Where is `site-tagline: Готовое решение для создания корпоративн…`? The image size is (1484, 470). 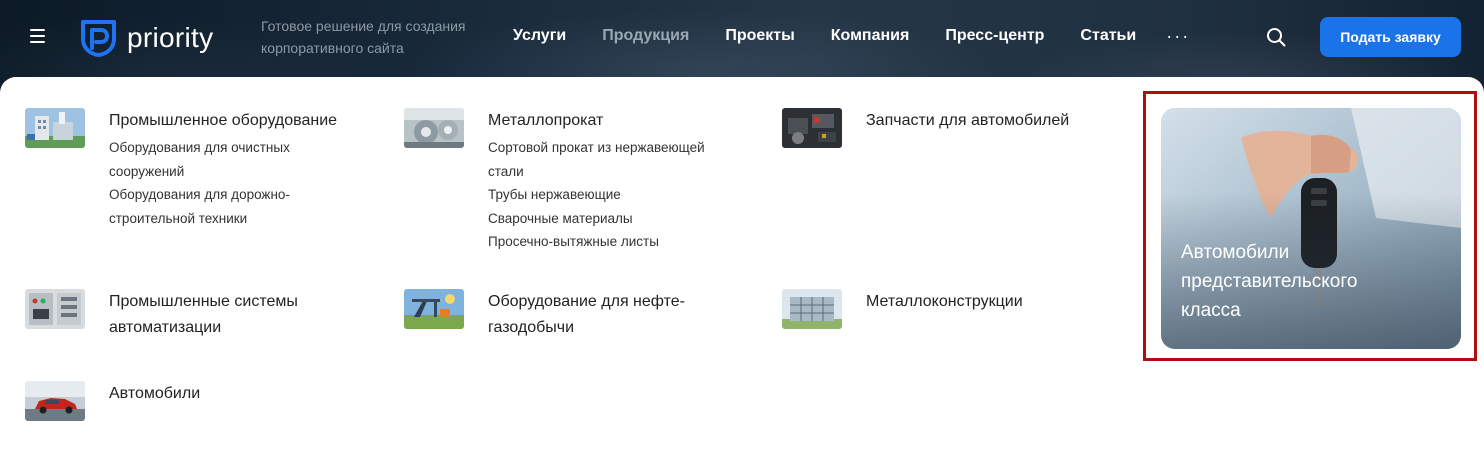
site-tagline: Готовое решение для создания корпоративн… is located at coordinates (363, 37).